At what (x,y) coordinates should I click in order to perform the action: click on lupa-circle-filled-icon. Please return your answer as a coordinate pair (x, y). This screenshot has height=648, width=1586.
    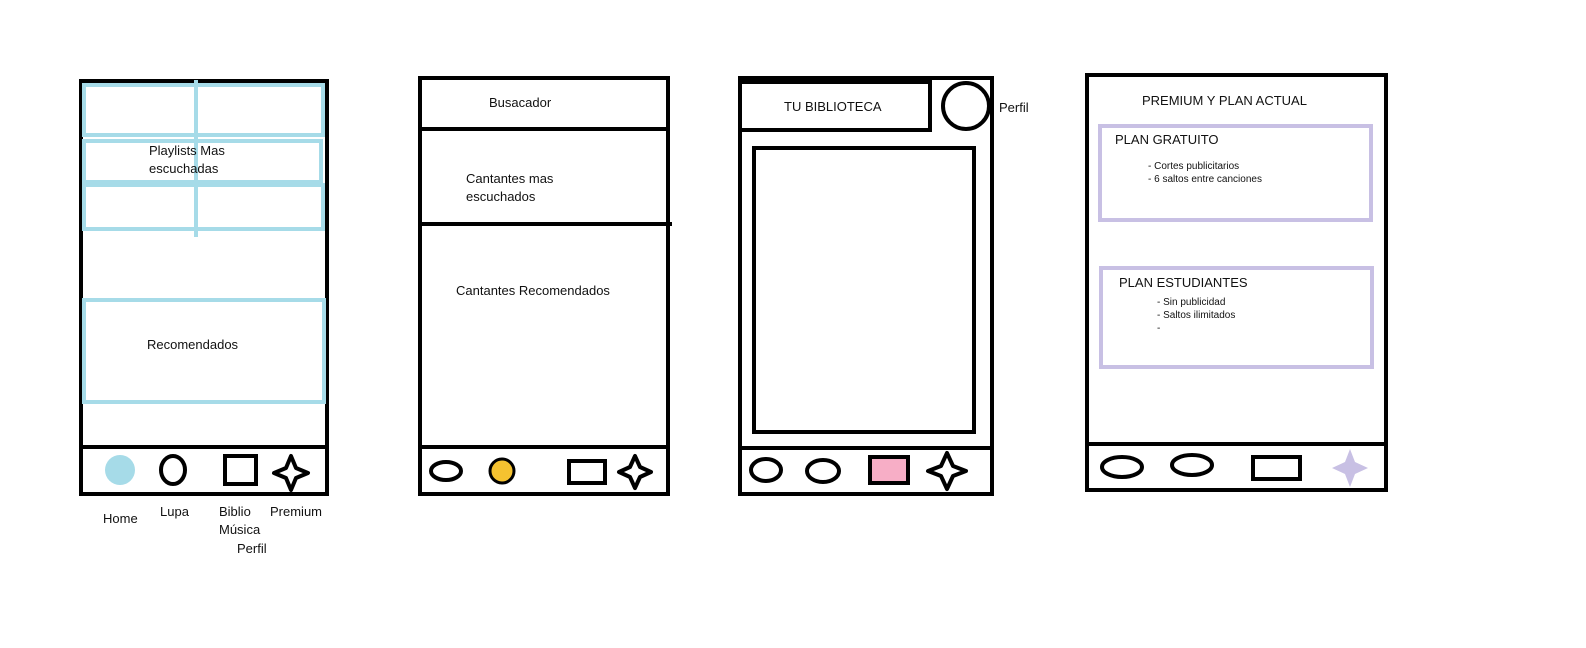
    Looking at the image, I should click on (502, 471).